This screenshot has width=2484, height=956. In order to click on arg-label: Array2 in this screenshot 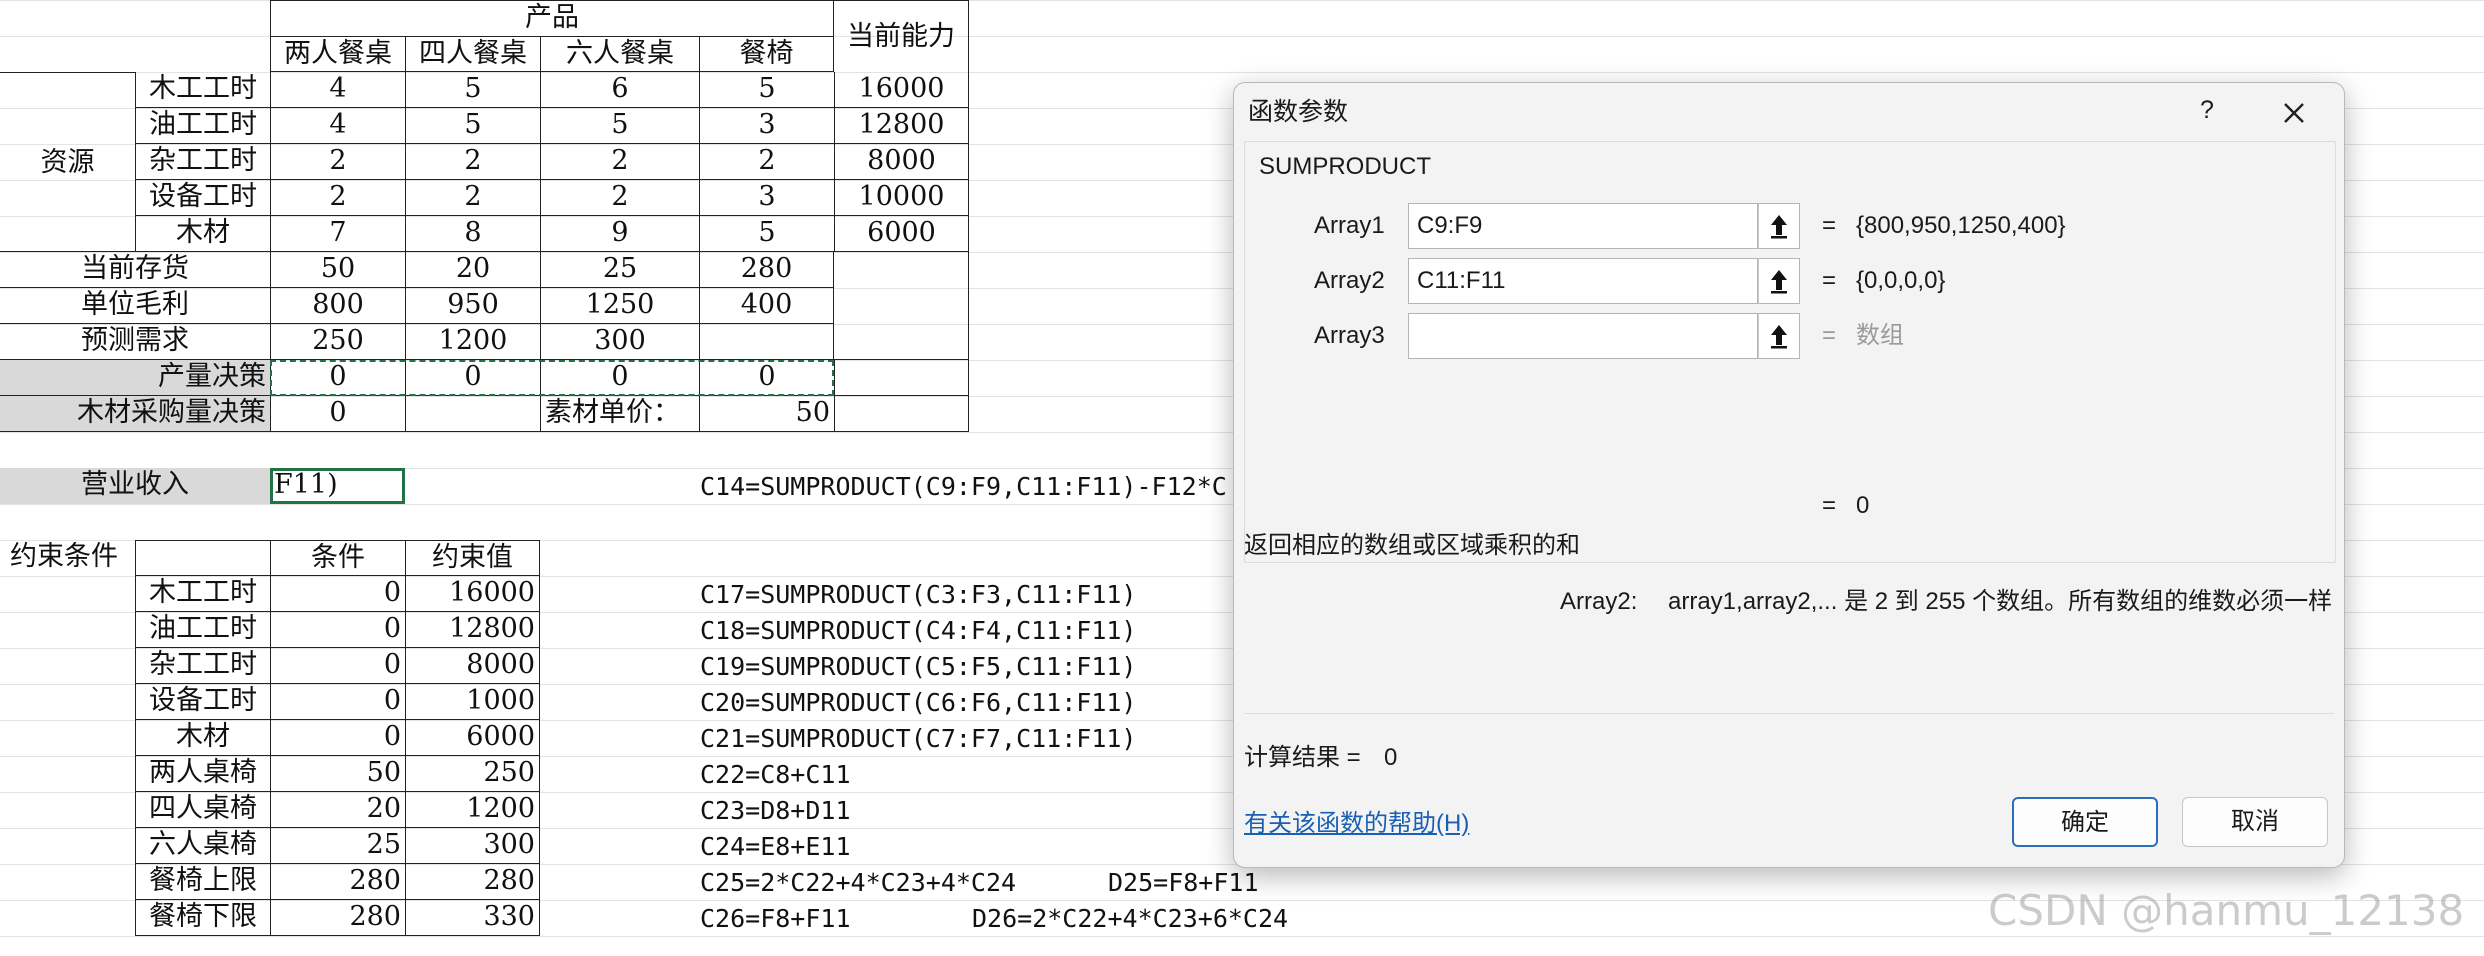, I will do `click(1349, 280)`.